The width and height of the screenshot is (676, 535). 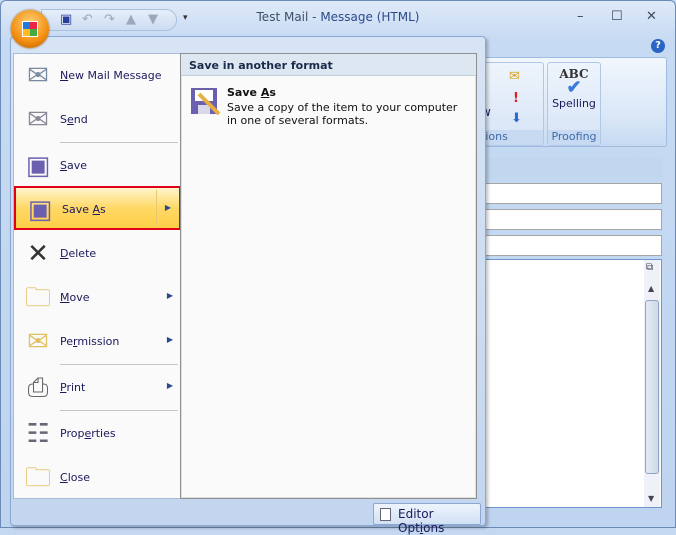 I want to click on close-folder-icon: 🗀, so click(x=37, y=478).